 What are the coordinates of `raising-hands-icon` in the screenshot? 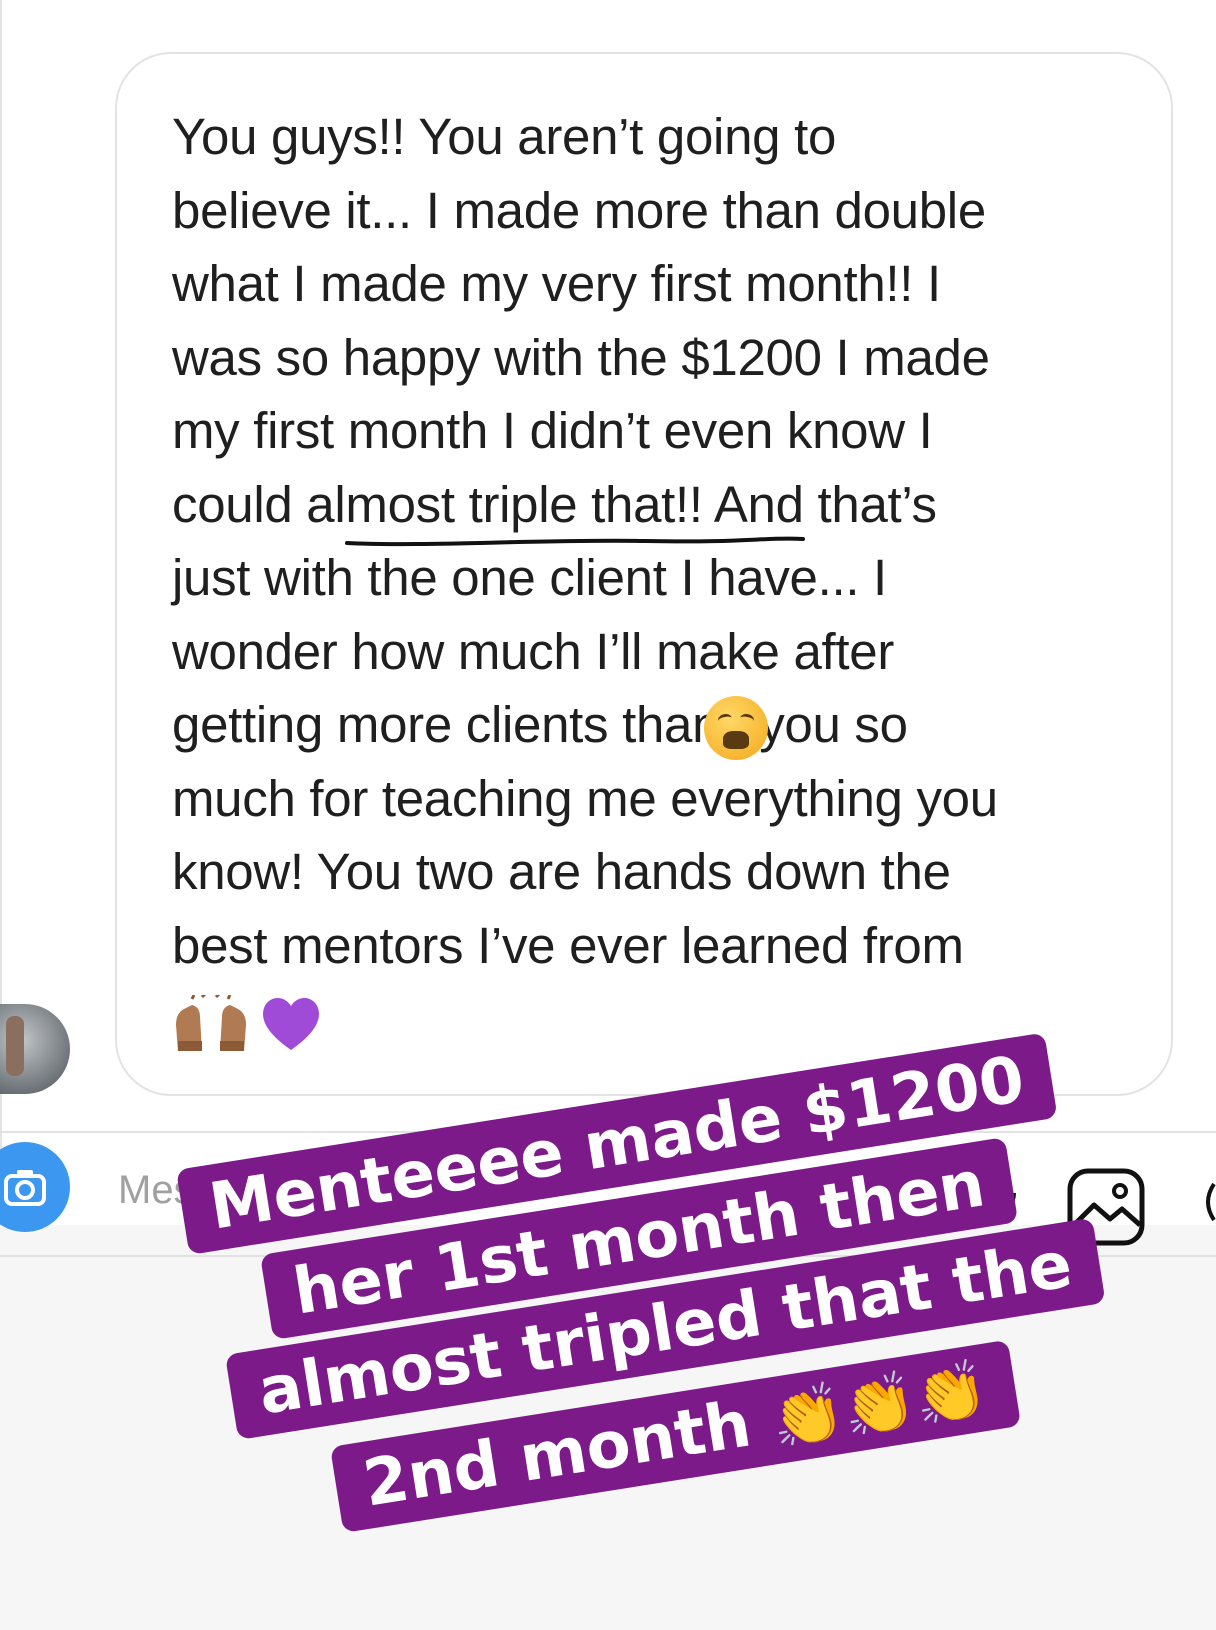 It's located at (211, 1023).